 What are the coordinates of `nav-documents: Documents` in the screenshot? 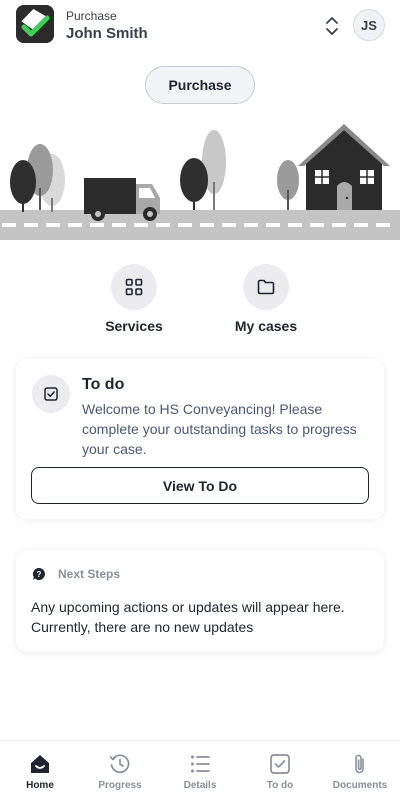 It's located at (360, 772).